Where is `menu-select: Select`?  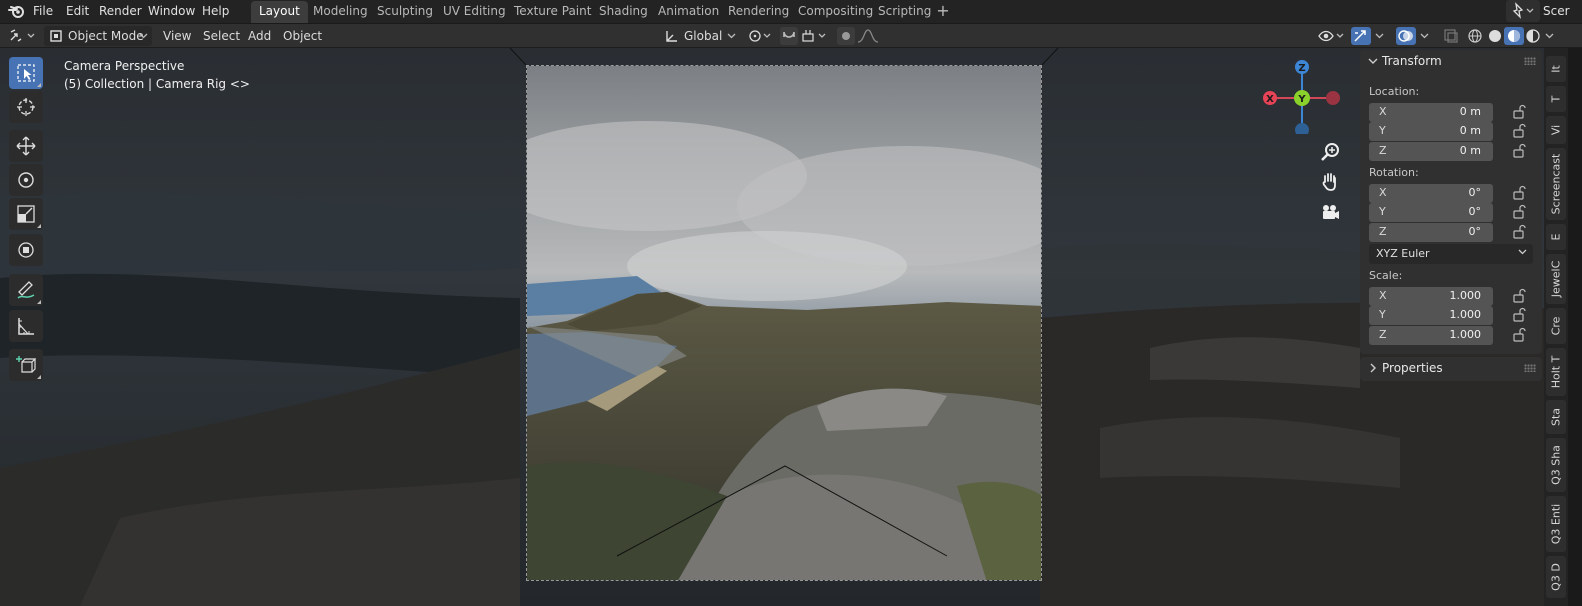 menu-select: Select is located at coordinates (221, 36).